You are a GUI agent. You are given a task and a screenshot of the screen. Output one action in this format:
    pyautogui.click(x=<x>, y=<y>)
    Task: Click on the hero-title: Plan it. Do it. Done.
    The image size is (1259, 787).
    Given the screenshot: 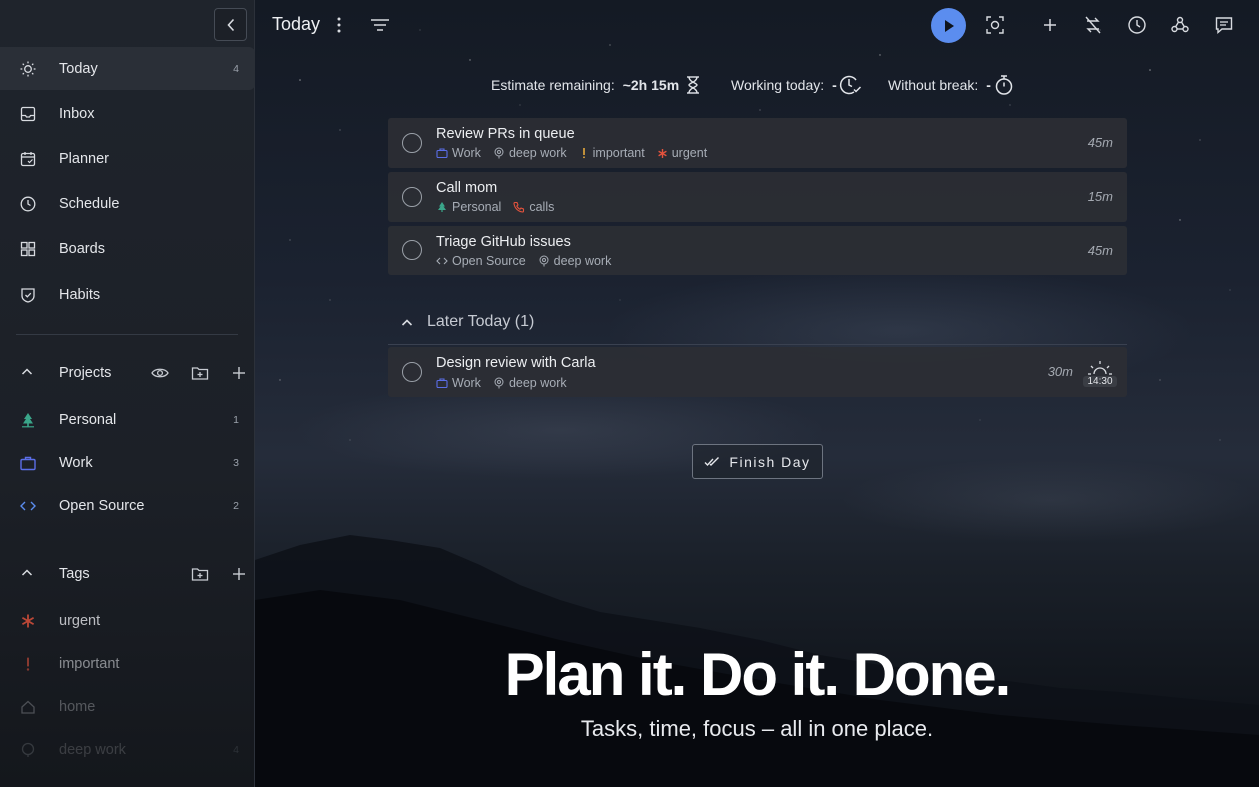 What is the action you would take?
    pyautogui.click(x=758, y=674)
    